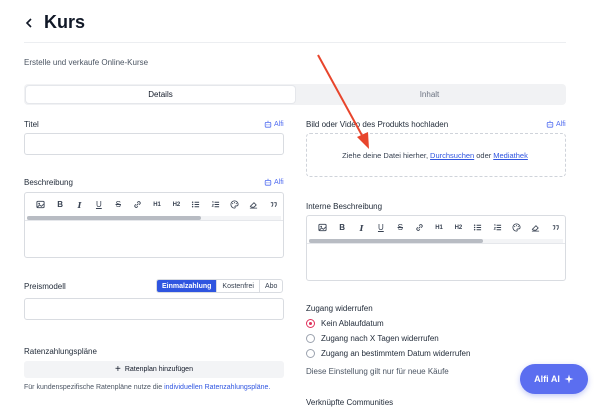 The height and width of the screenshot is (413, 600). I want to click on tab-bar: Details Inhalt, so click(295, 94).